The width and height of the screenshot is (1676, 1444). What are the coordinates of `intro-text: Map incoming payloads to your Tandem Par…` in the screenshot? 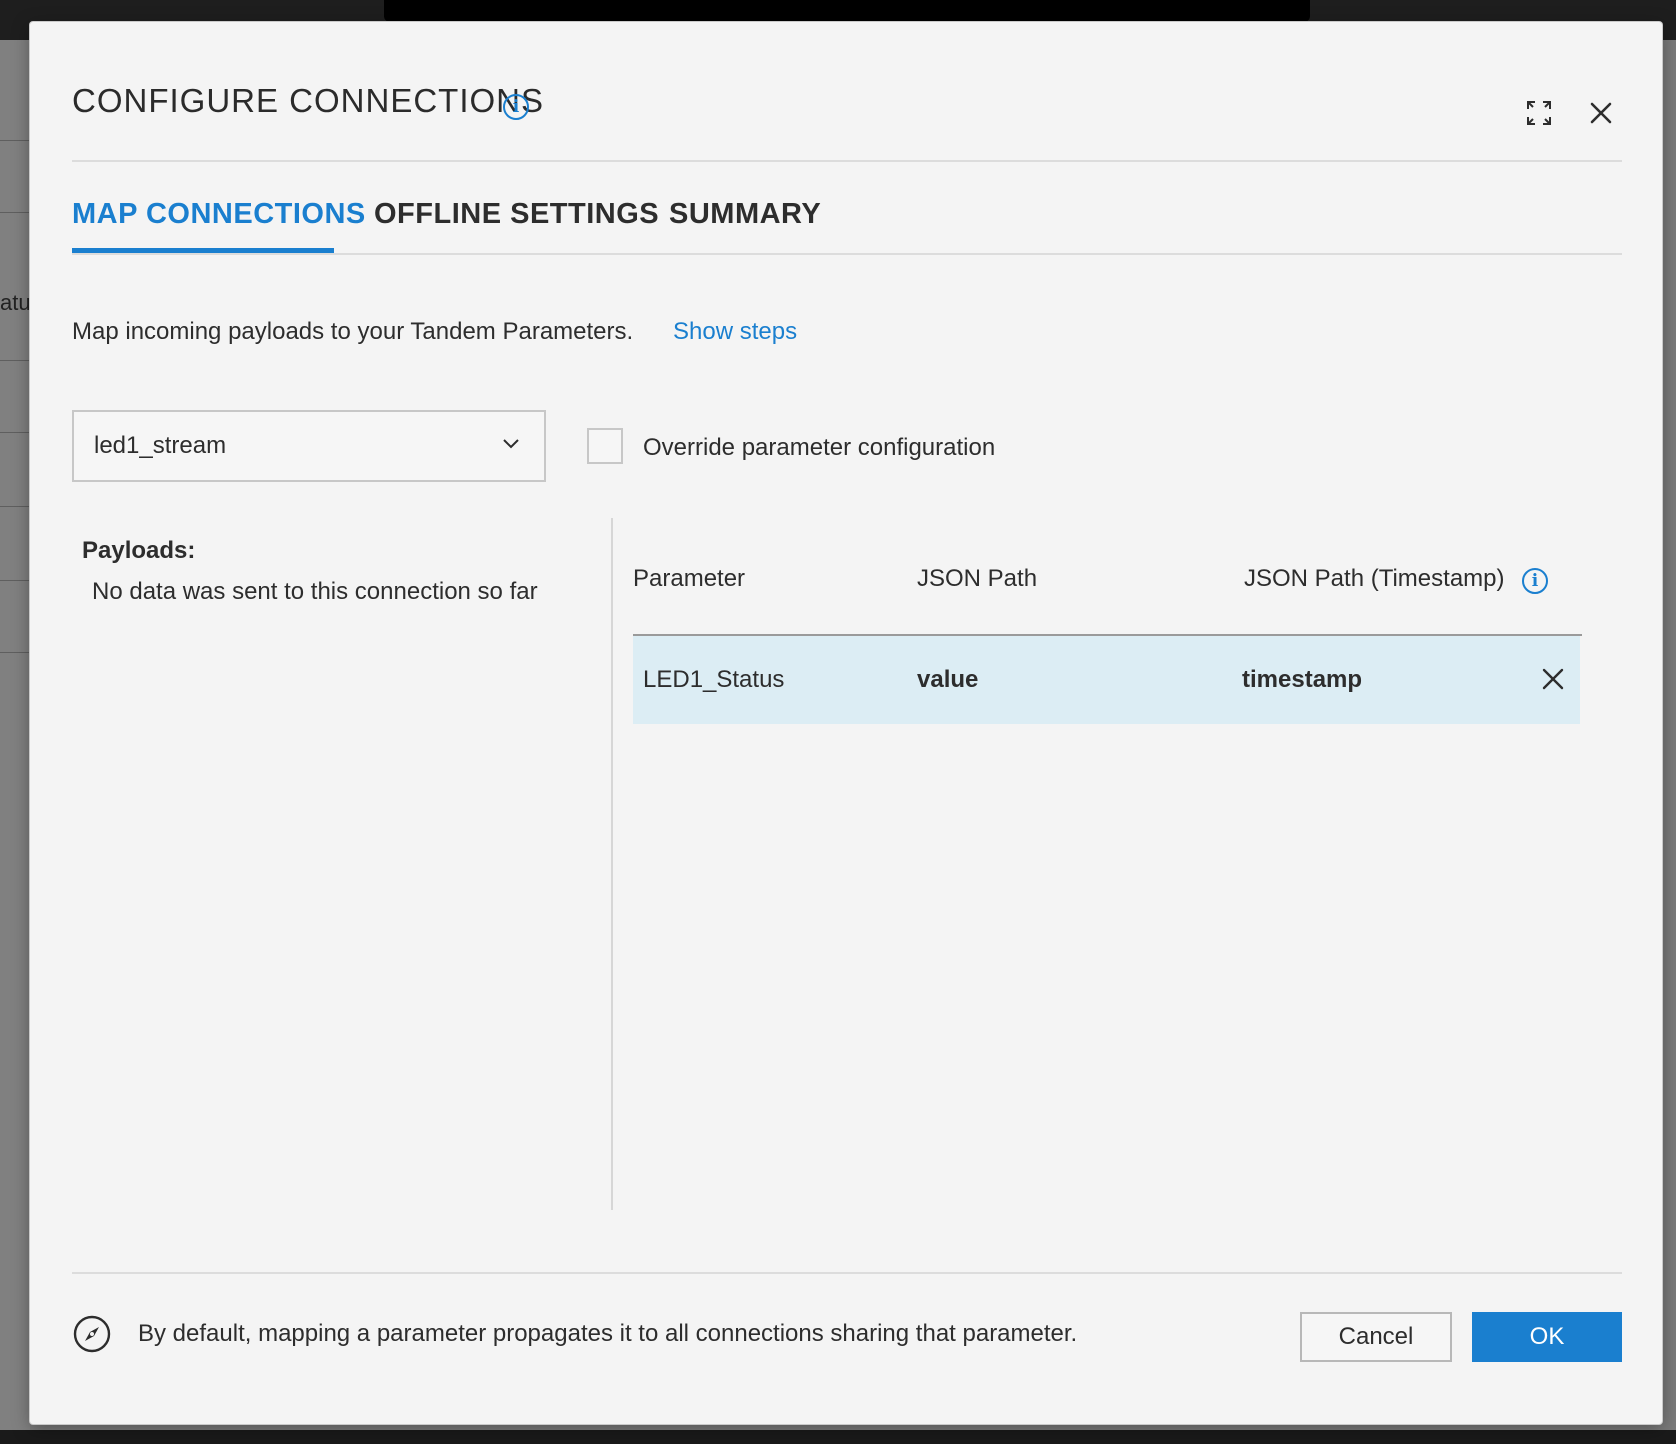 It's located at (353, 331).